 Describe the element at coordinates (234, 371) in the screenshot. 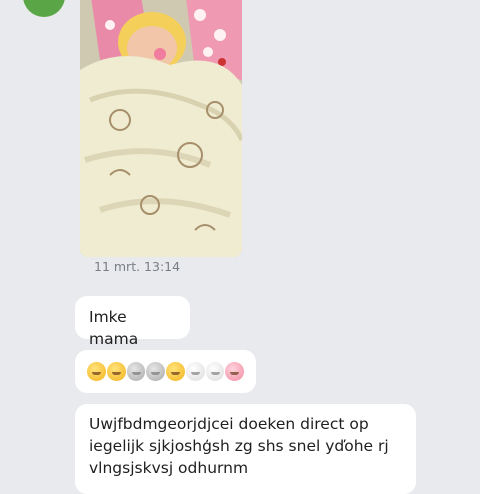

I see `pig-nose-icon` at that location.